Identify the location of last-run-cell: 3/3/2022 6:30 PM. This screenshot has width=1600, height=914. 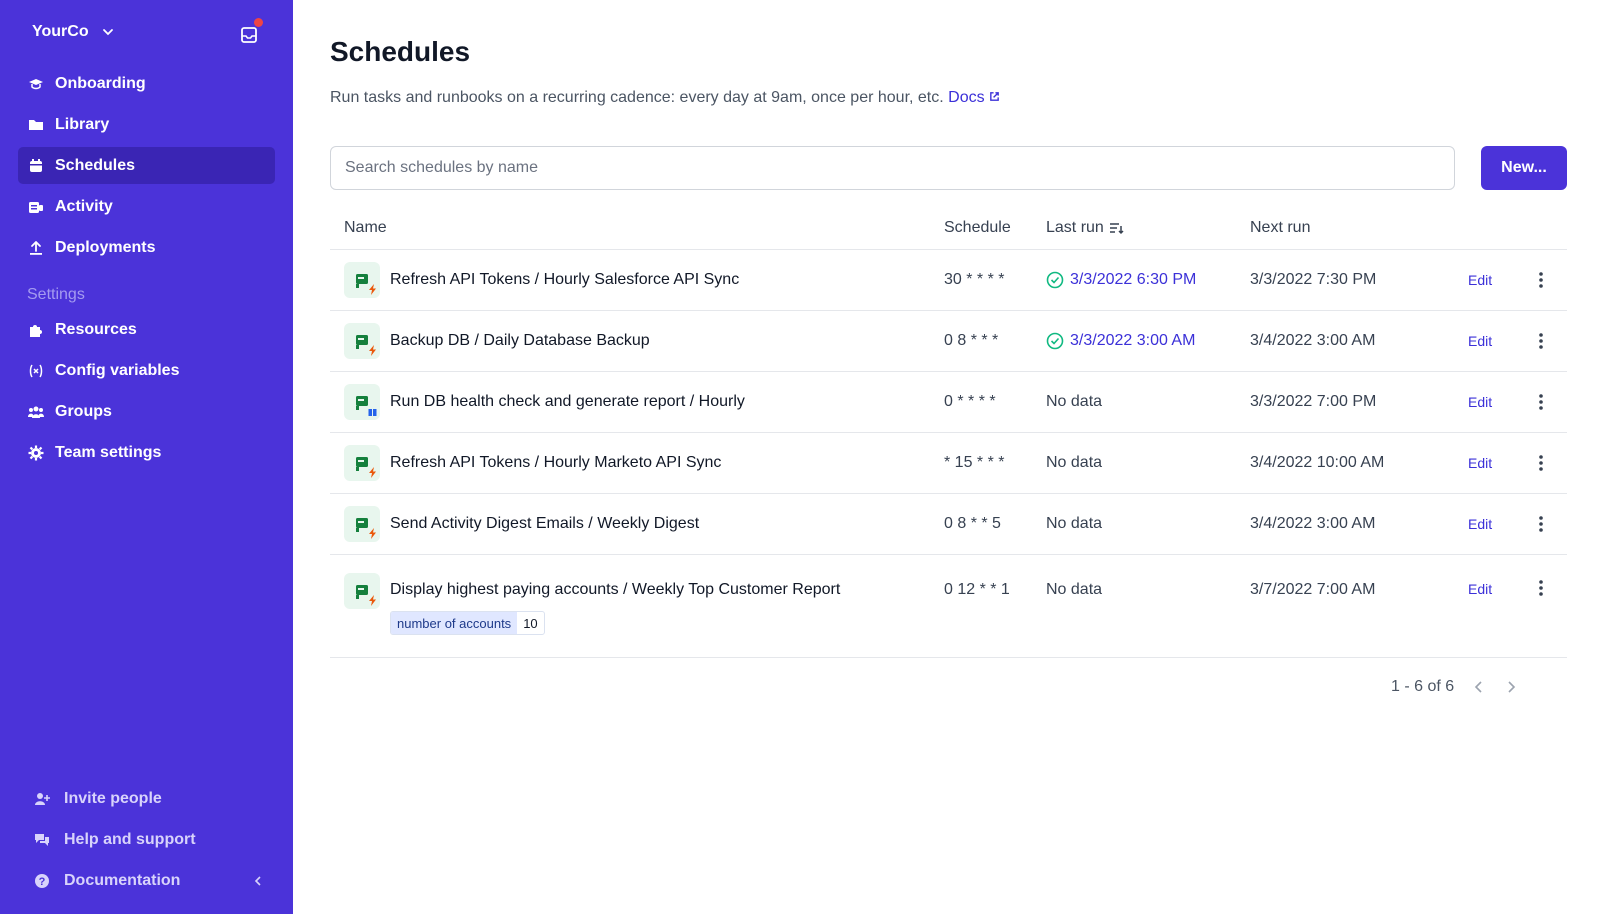
(1148, 280).